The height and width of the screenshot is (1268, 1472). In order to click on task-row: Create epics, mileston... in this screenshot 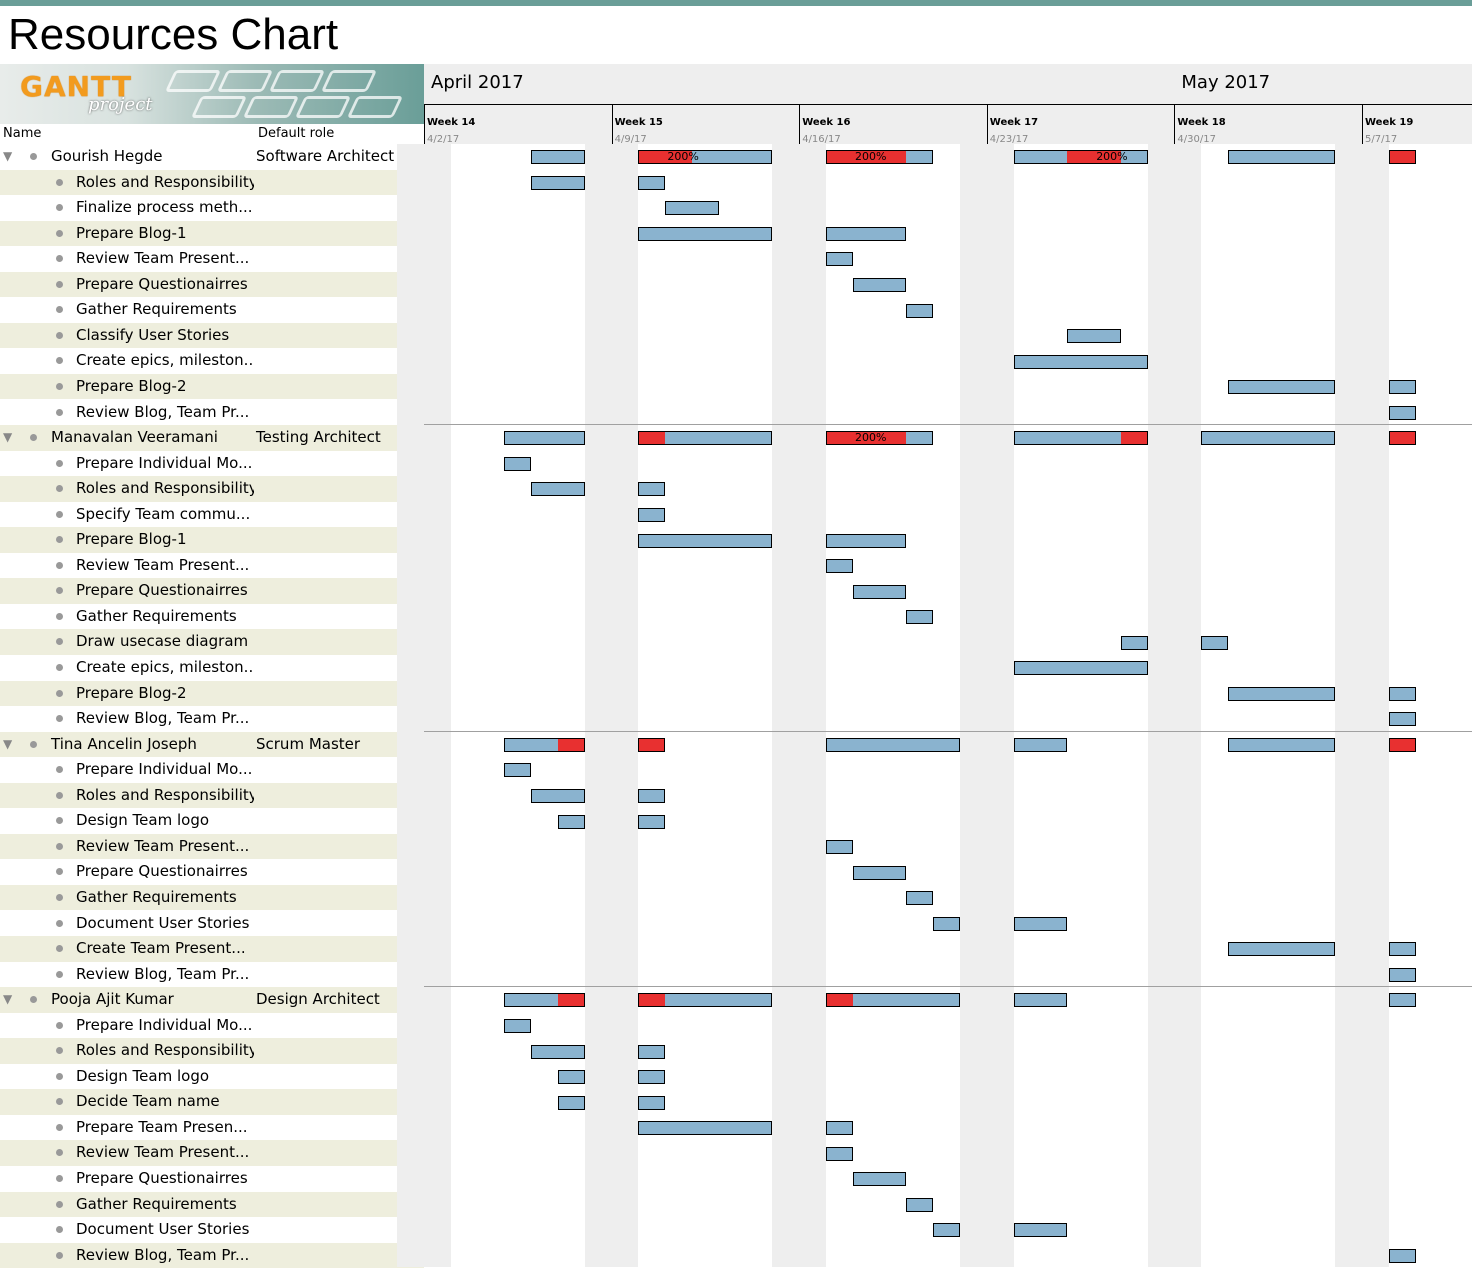, I will do `click(212, 668)`.